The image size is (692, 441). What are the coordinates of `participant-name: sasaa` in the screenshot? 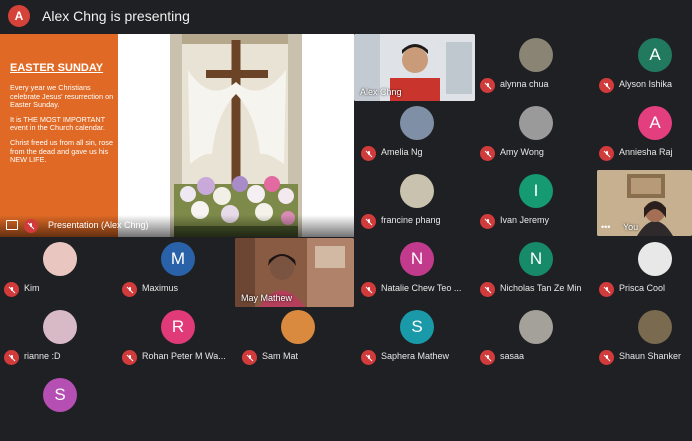 It's located at (512, 356).